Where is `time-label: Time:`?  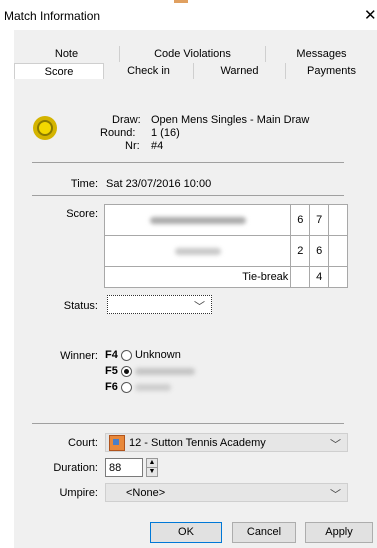
time-label: Time: is located at coordinates (84, 184).